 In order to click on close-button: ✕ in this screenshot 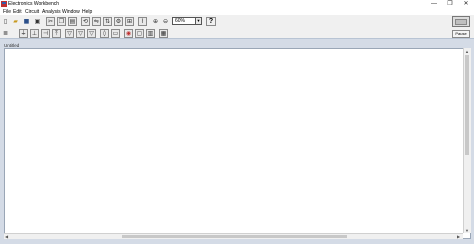, I will do `click(466, 4)`.